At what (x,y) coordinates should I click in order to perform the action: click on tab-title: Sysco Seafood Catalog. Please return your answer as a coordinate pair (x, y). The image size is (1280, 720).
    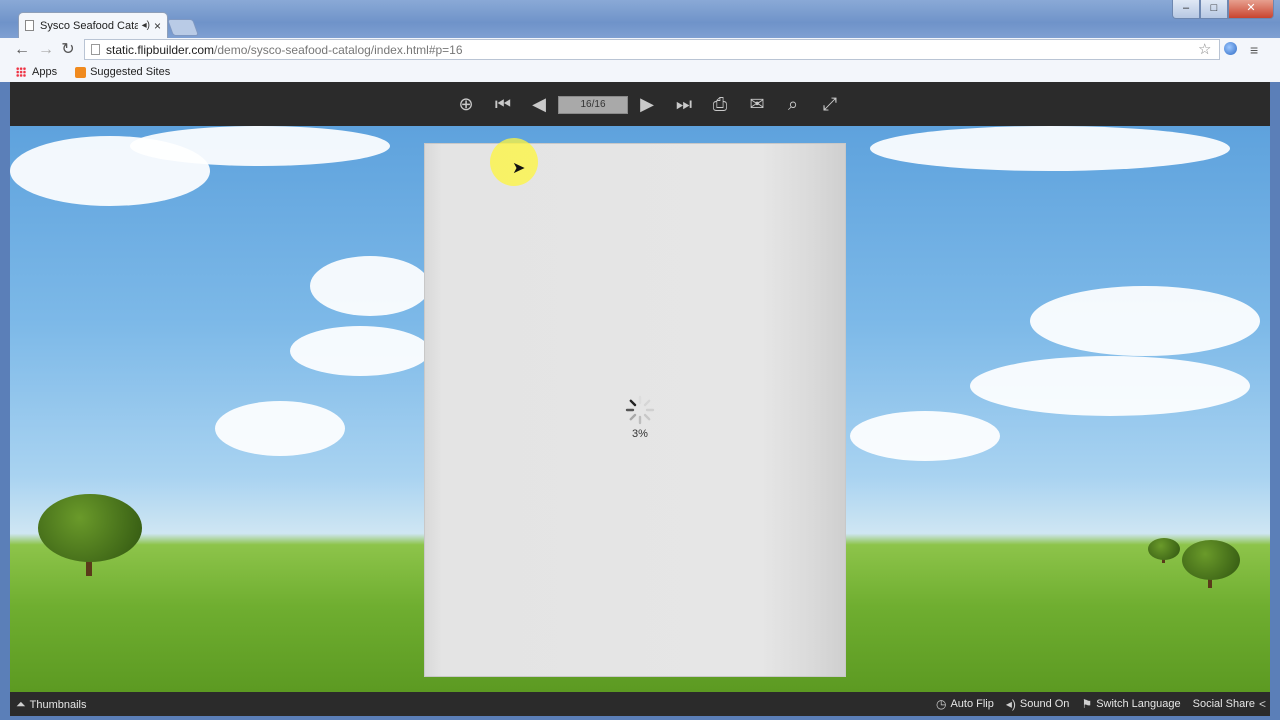
    Looking at the image, I should click on (89, 25).